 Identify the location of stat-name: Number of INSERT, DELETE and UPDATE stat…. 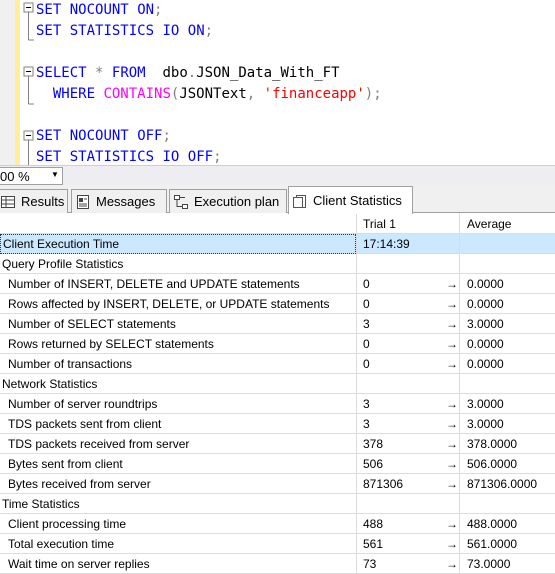
(154, 284).